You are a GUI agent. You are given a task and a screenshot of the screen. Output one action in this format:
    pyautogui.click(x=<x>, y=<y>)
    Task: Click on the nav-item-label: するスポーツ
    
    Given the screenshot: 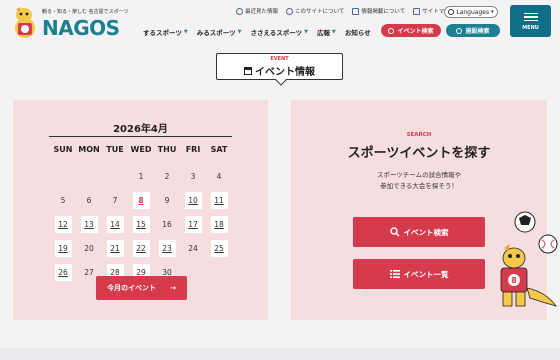 What is the action you would take?
    pyautogui.click(x=162, y=33)
    